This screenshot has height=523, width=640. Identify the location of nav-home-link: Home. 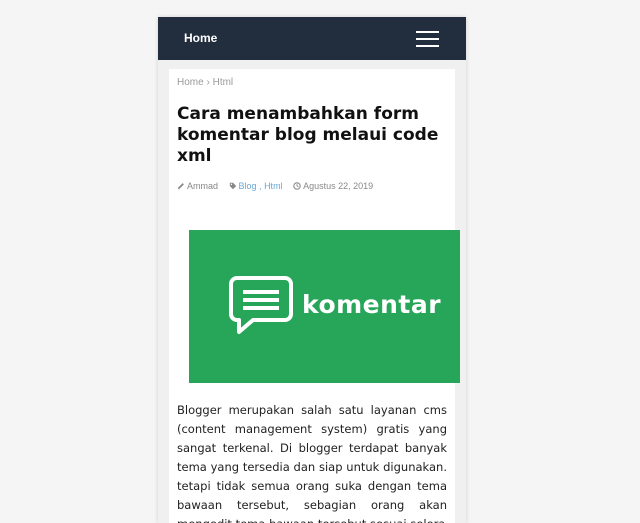
(200, 38).